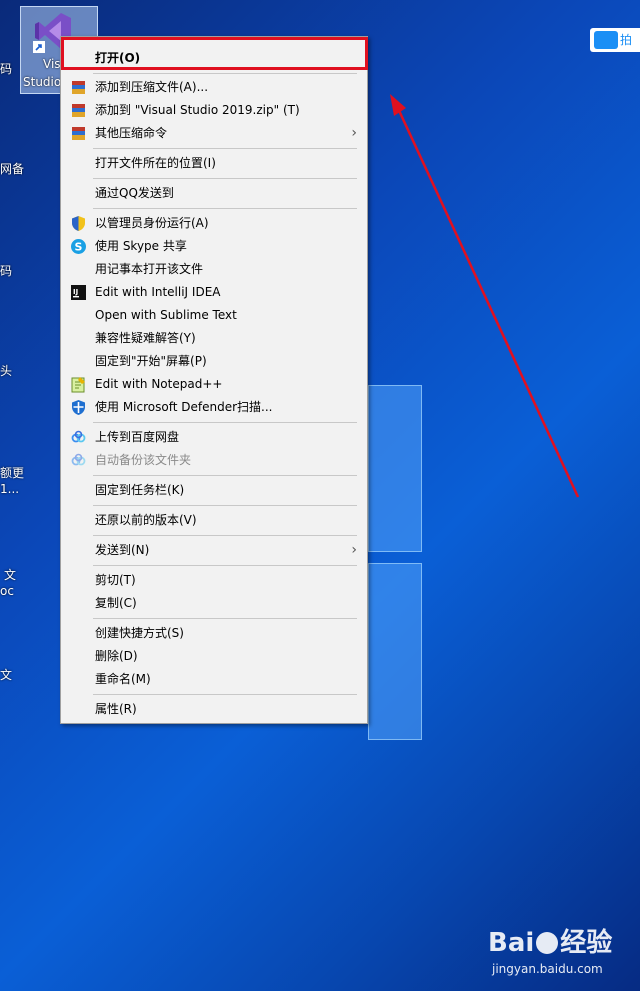  What do you see at coordinates (586, 943) in the screenshot?
I see `watermark-brand2: 经验` at bounding box center [586, 943].